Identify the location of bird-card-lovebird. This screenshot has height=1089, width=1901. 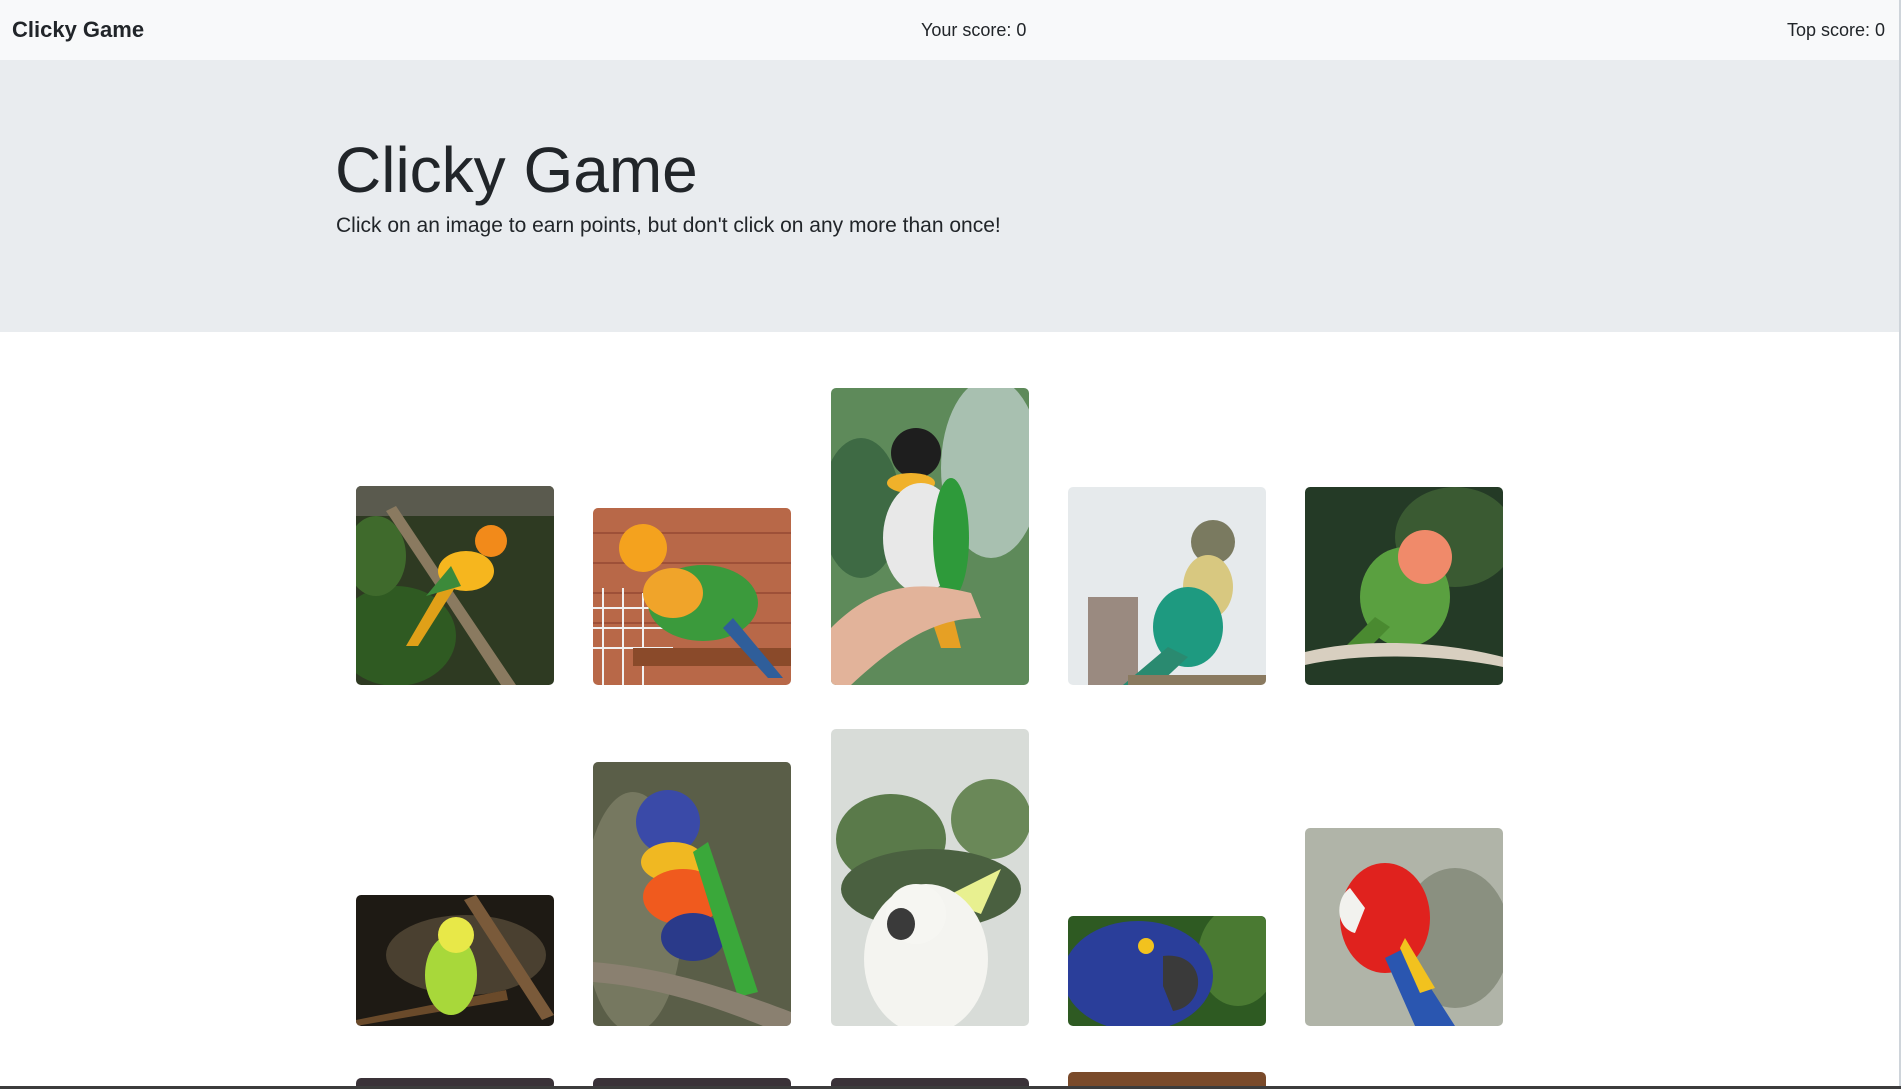
(1404, 586).